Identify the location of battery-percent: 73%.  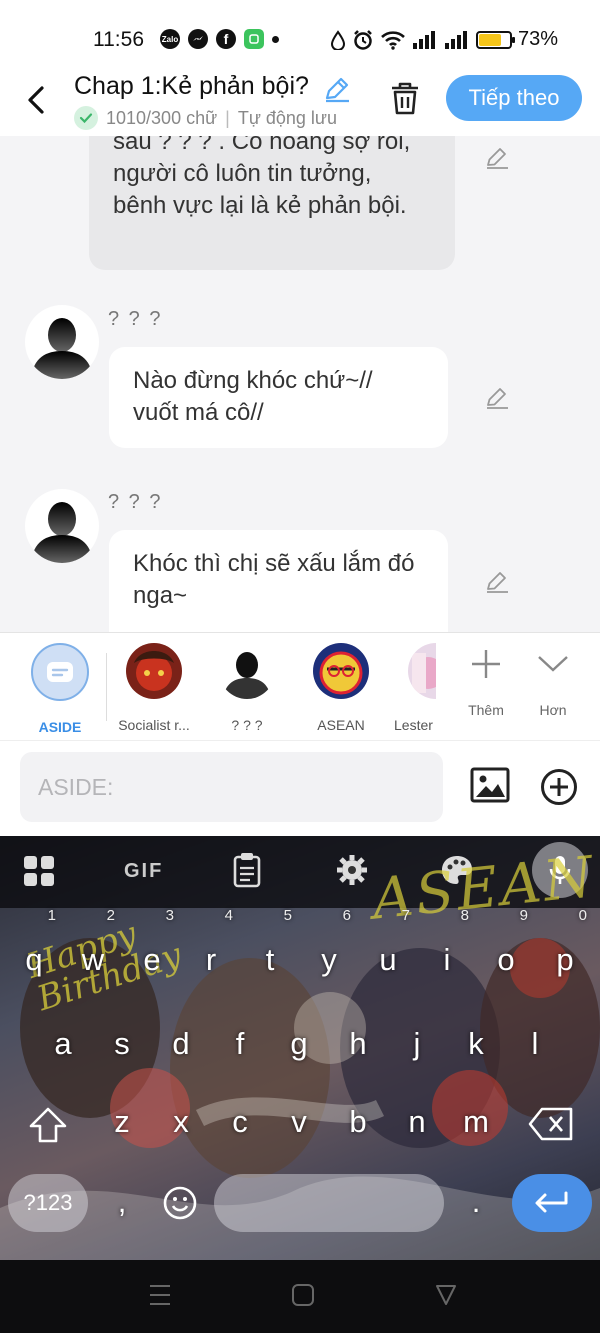
(538, 39).